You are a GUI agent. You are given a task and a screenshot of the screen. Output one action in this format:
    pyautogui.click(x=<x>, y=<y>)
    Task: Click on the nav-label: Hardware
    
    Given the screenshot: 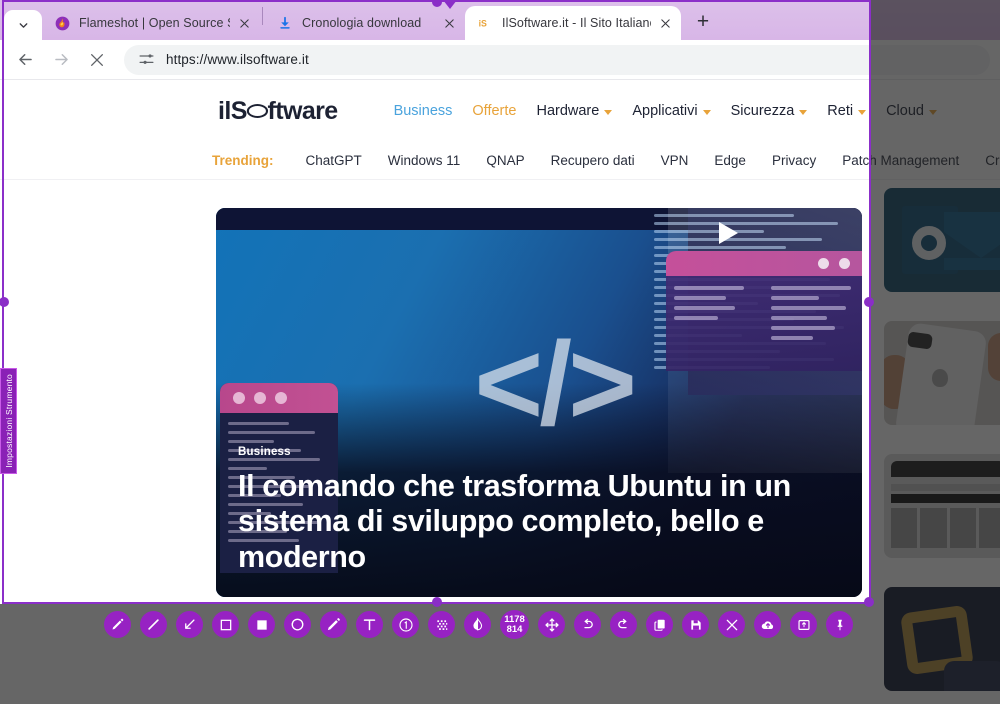 What is the action you would take?
    pyautogui.click(x=568, y=111)
    